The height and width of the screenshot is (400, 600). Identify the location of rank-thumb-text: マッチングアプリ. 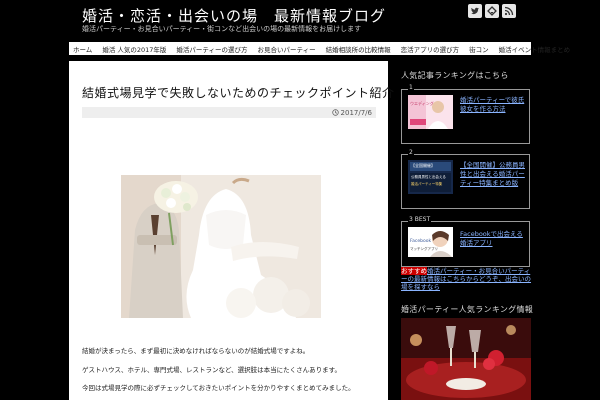
(424, 249).